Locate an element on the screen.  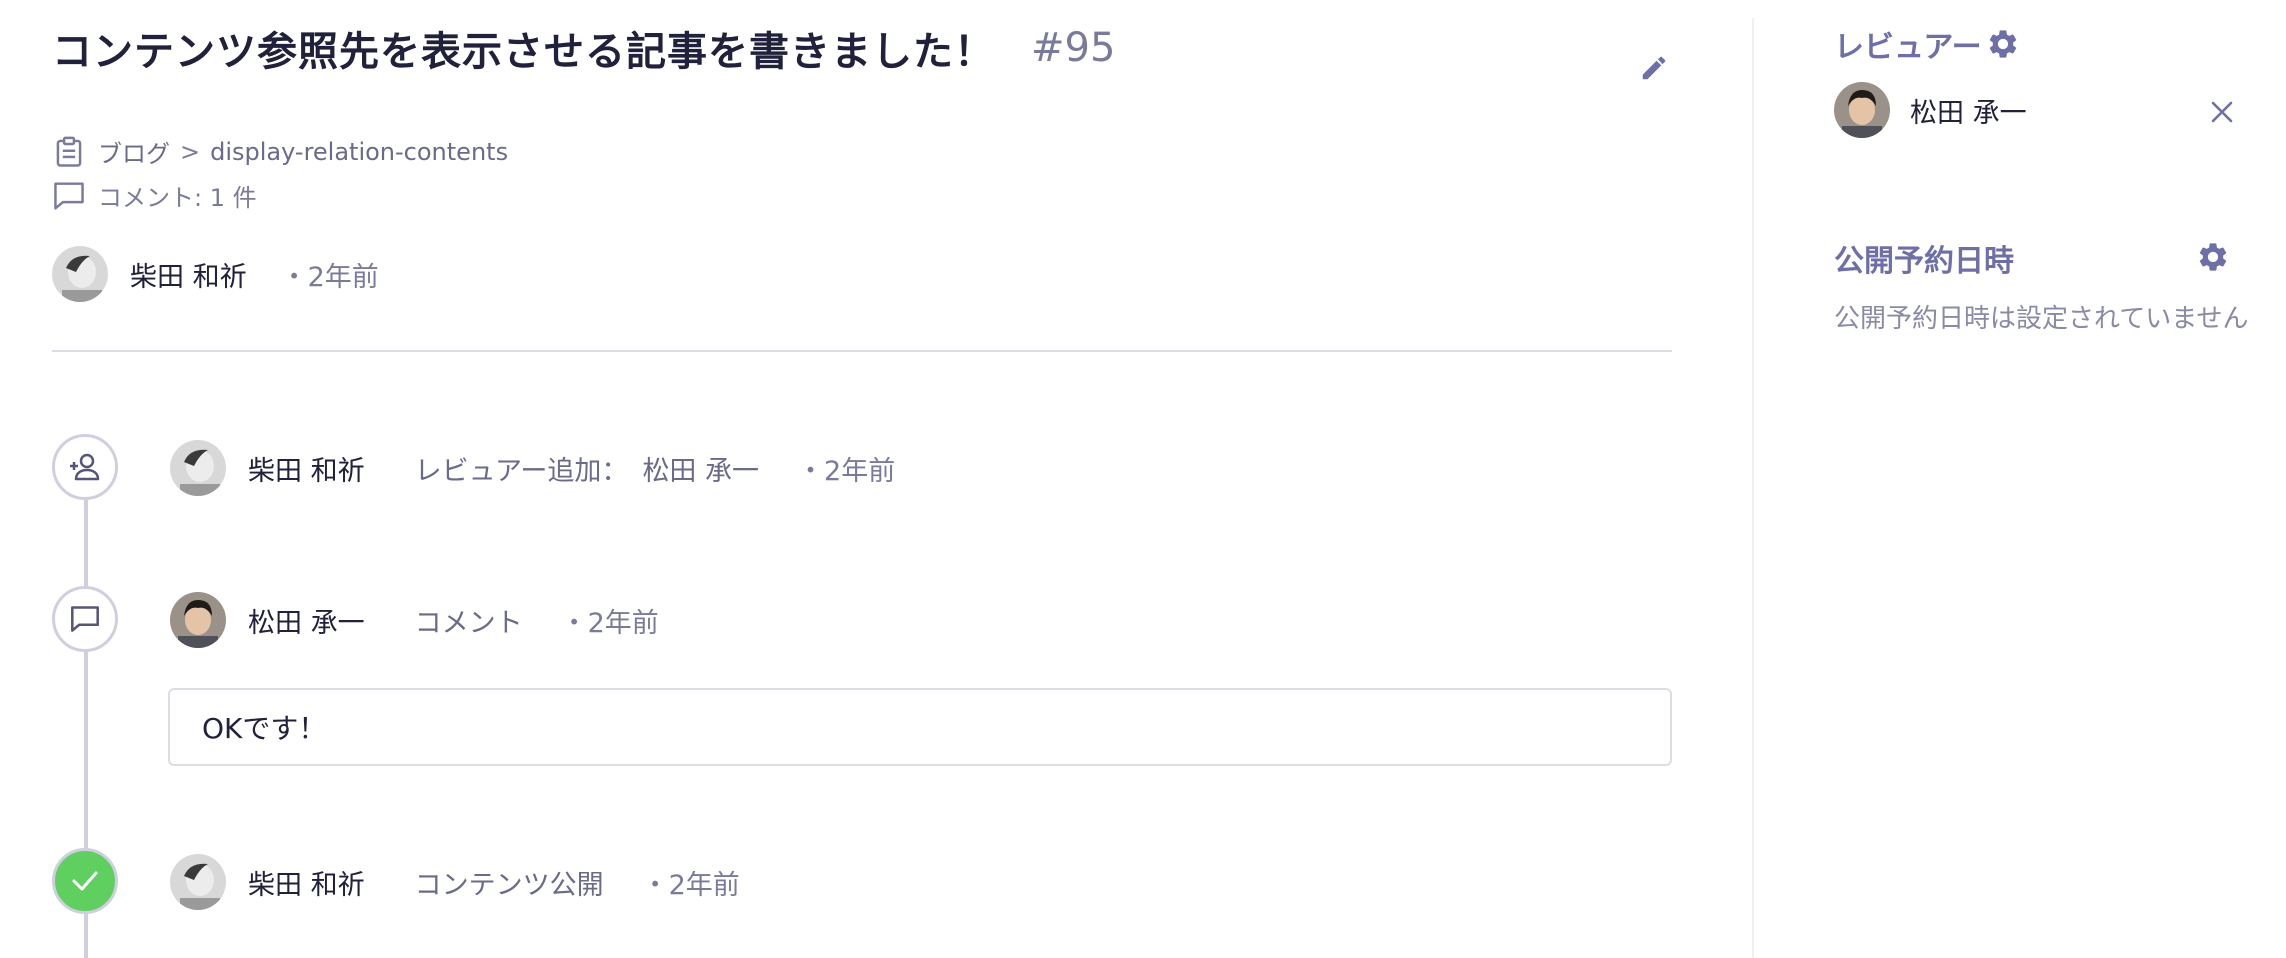
reviewer-item: 松田 承一 is located at coordinates (1930, 110).